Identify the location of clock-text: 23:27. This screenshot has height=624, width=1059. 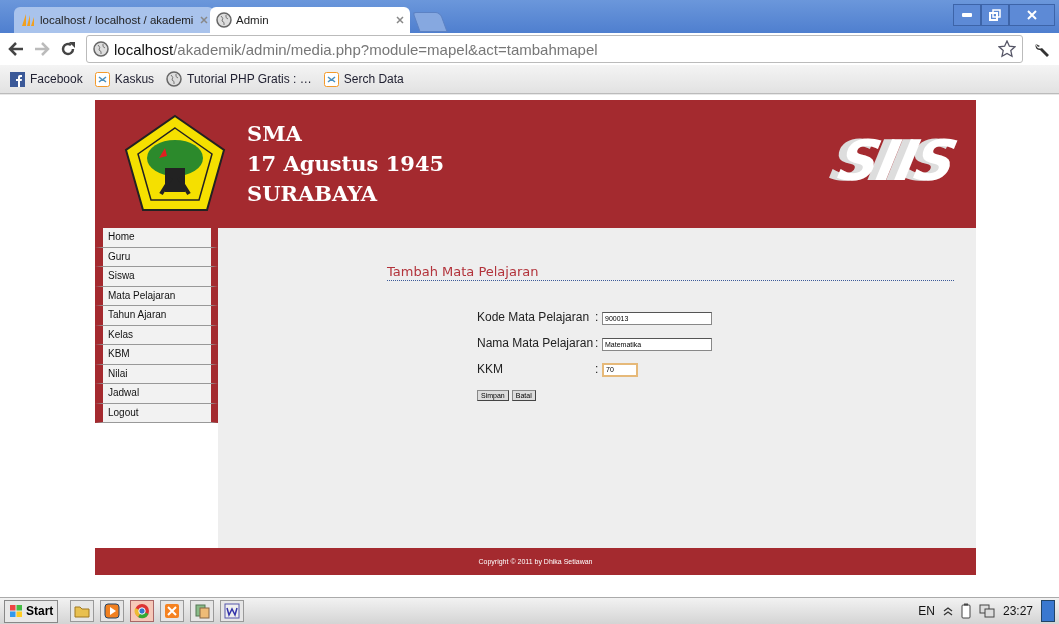
(1017, 611).